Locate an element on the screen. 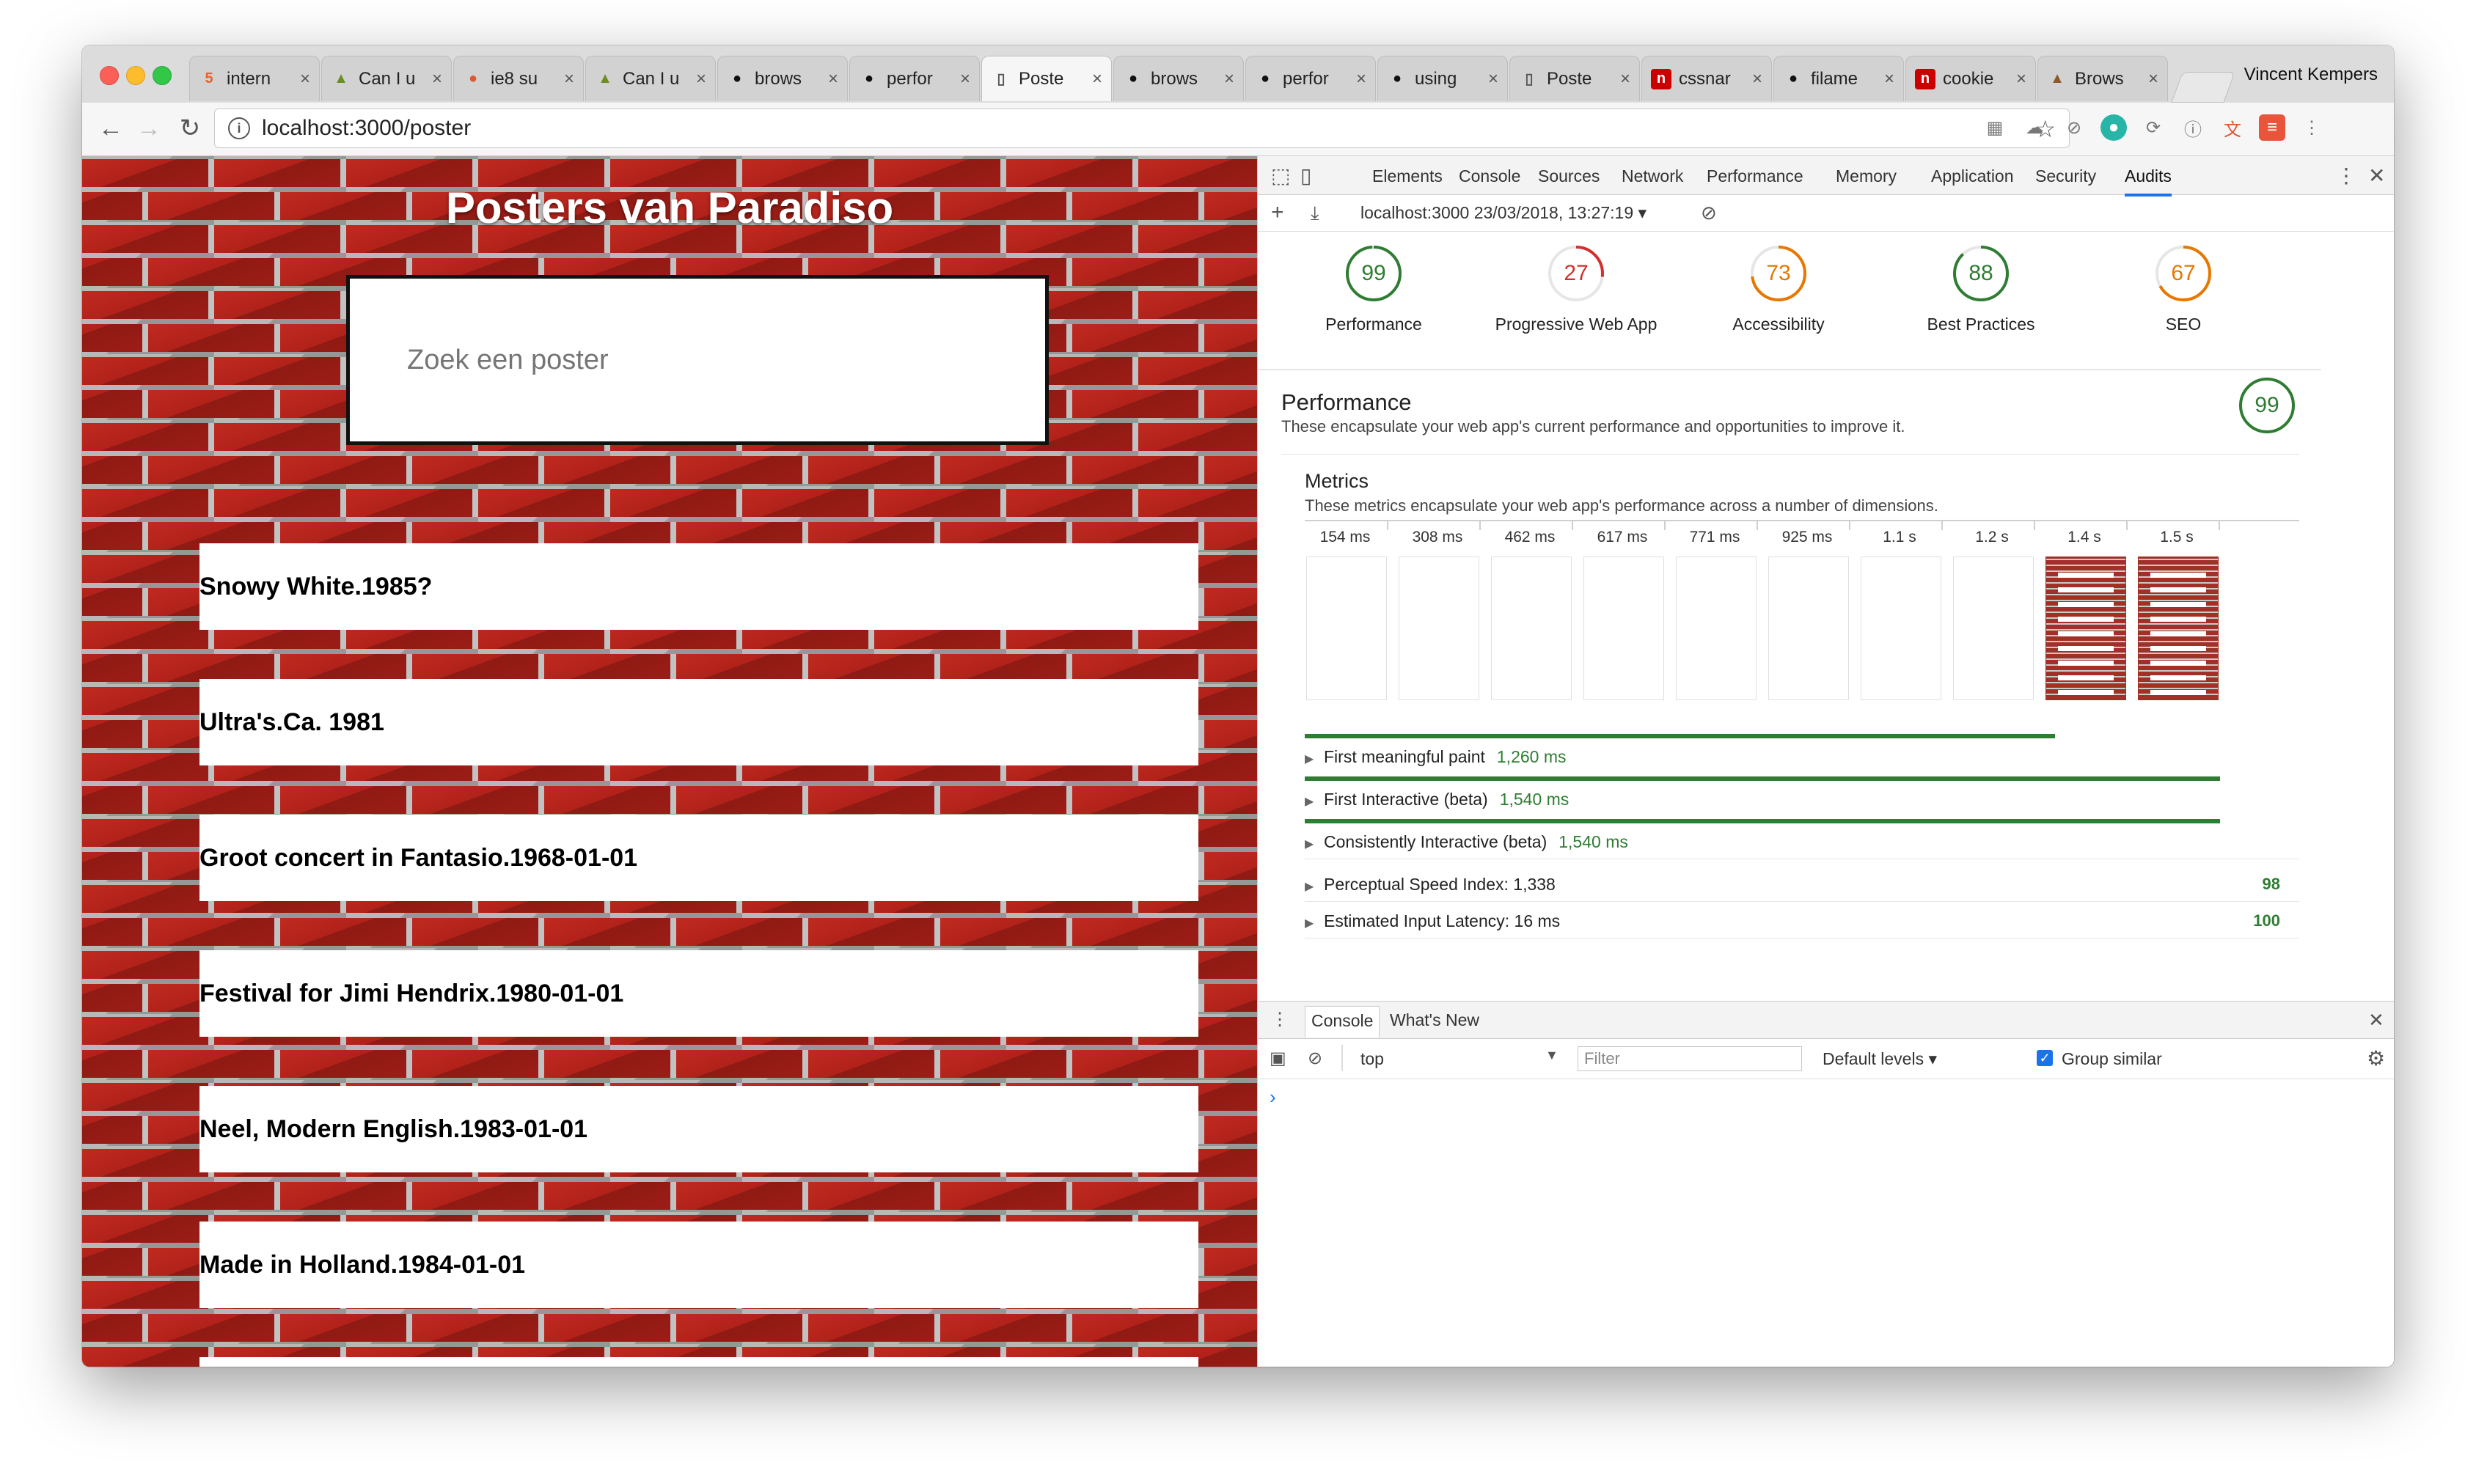 The height and width of the screenshot is (1484, 2476). teal-extension-icon: ● is located at coordinates (2113, 127).